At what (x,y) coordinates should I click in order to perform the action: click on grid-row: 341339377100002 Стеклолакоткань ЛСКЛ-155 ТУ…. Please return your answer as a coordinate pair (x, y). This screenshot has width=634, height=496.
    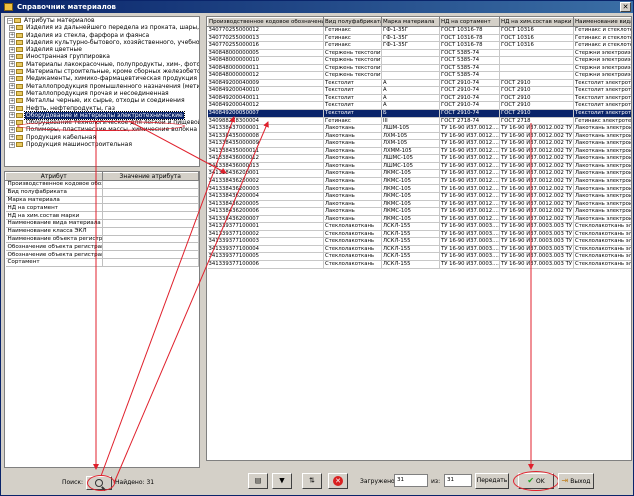
    Looking at the image, I should click on (419, 234).